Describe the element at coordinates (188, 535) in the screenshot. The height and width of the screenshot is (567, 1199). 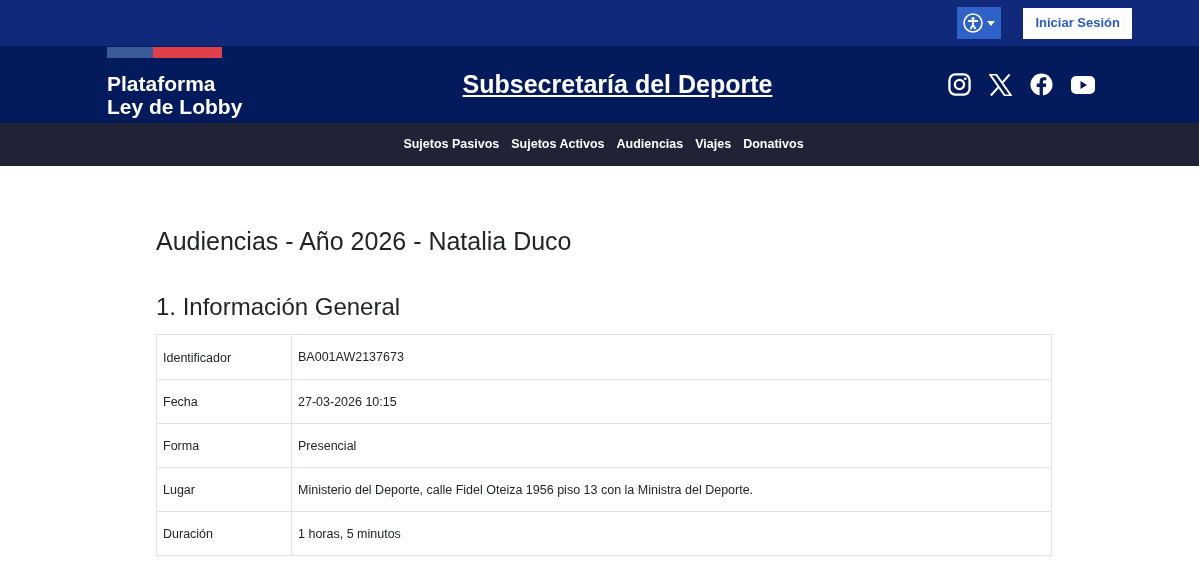
I see `row-label: Duración` at that location.